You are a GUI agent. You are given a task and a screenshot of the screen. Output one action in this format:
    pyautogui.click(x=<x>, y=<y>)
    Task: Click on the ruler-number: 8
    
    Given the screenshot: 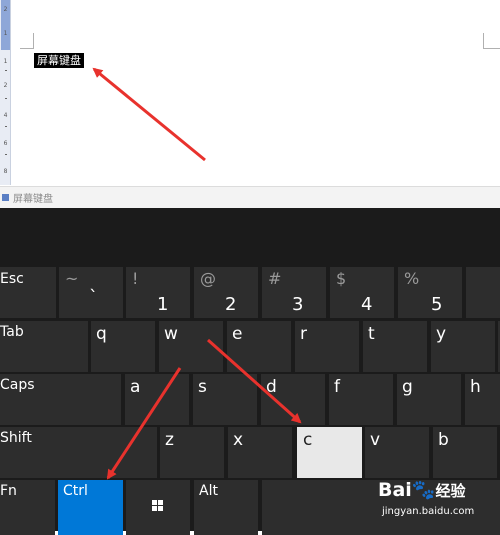 What is the action you would take?
    pyautogui.click(x=5, y=171)
    